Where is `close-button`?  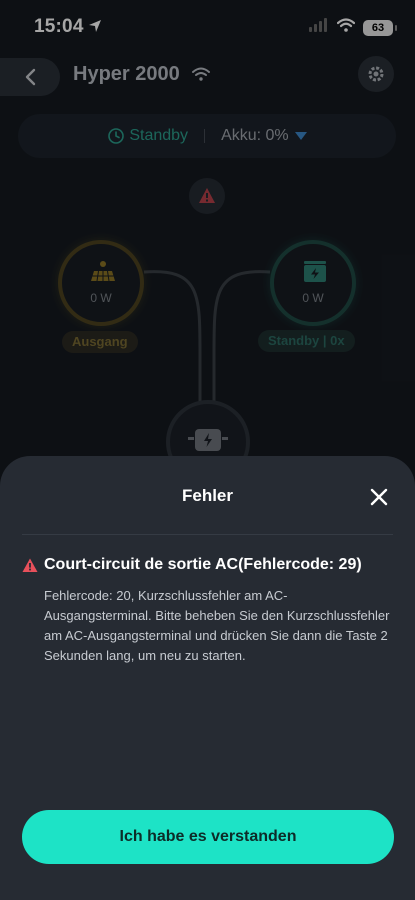
close-button is located at coordinates (379, 497).